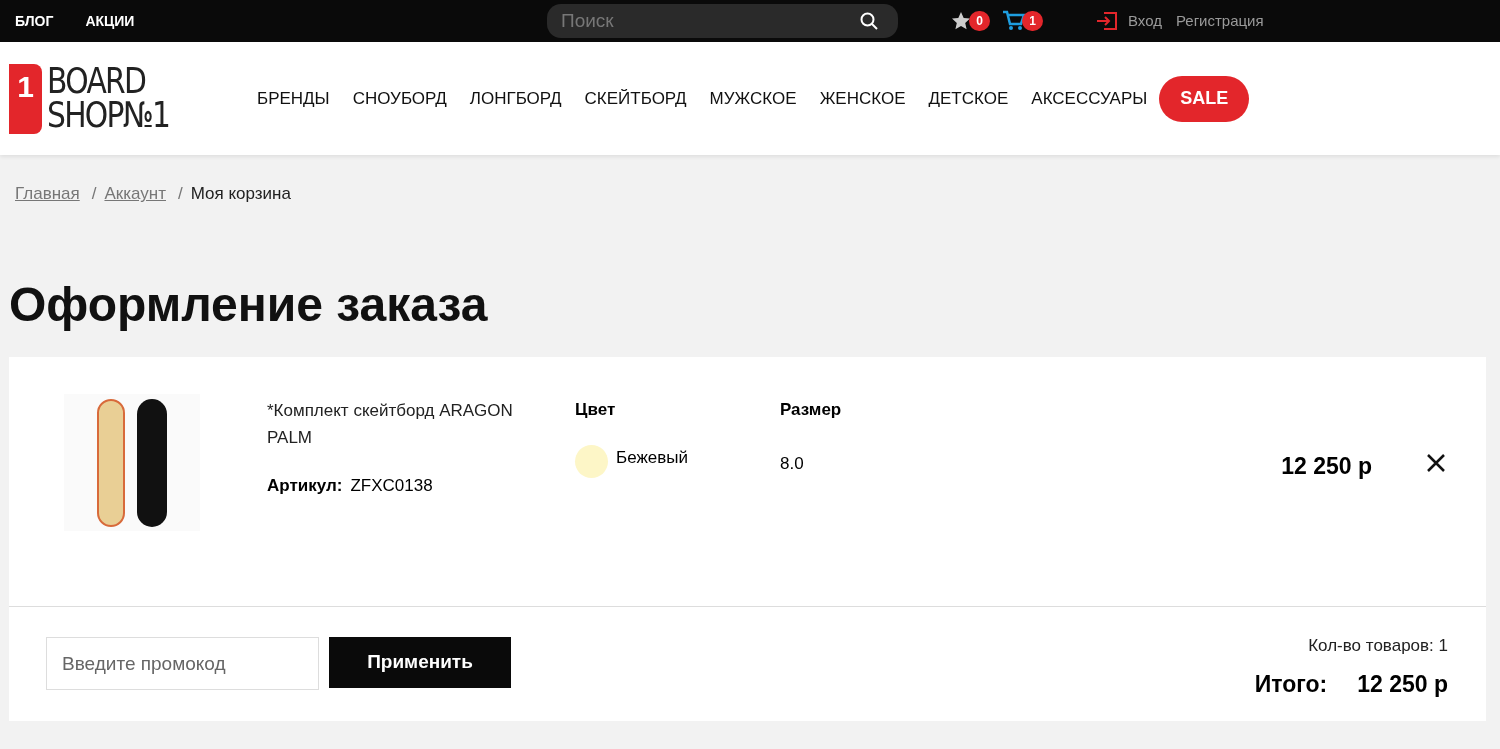 The image size is (1500, 749). I want to click on size-value: 8.0, so click(792, 463).